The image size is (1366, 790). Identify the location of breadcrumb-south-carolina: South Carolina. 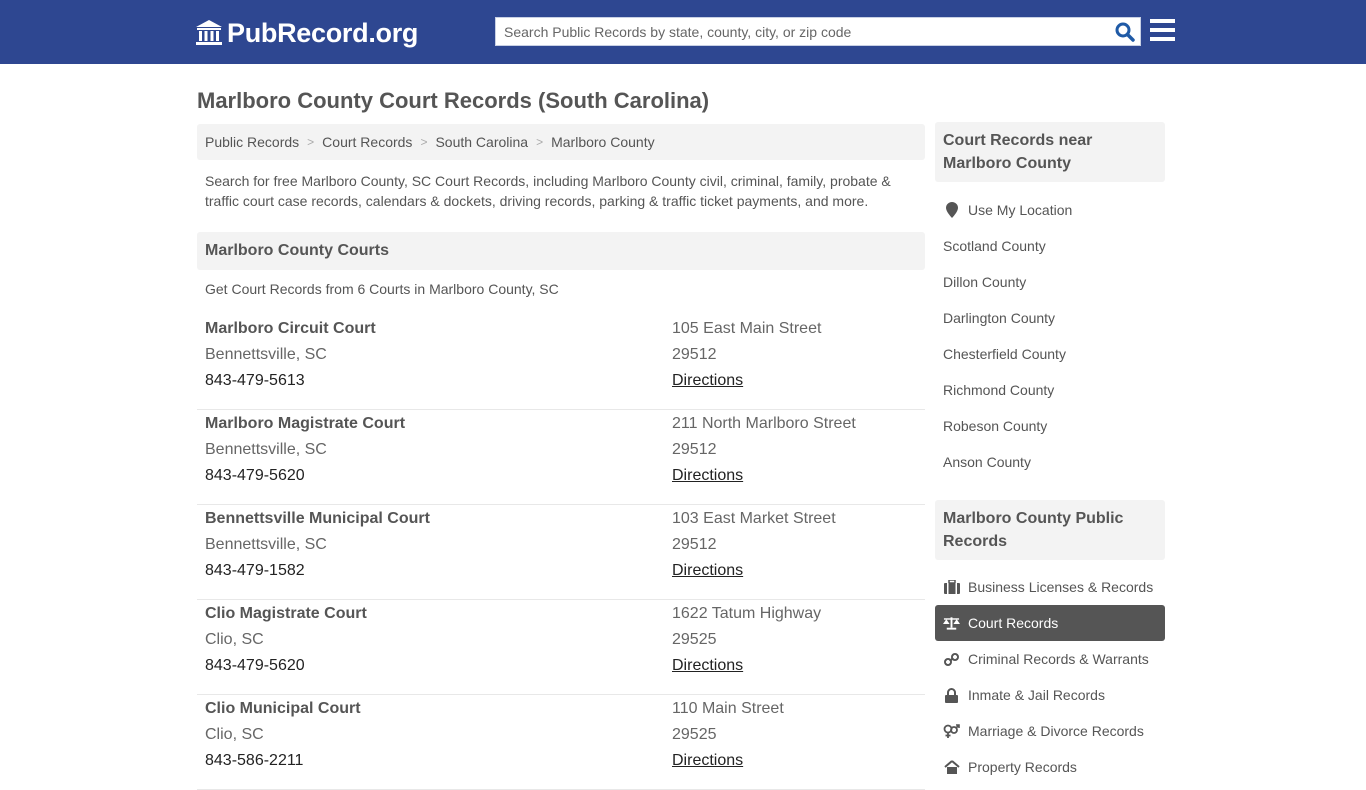
(481, 142).